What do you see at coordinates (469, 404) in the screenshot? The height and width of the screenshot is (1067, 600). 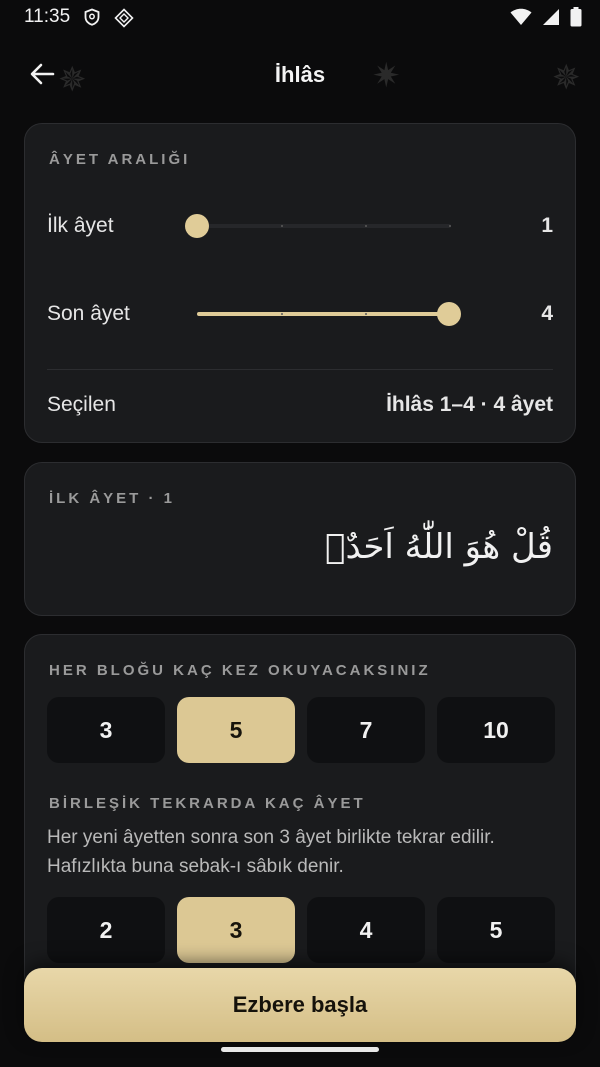 I see `selected-value: İhlâs 1–4 · 4 âyet` at bounding box center [469, 404].